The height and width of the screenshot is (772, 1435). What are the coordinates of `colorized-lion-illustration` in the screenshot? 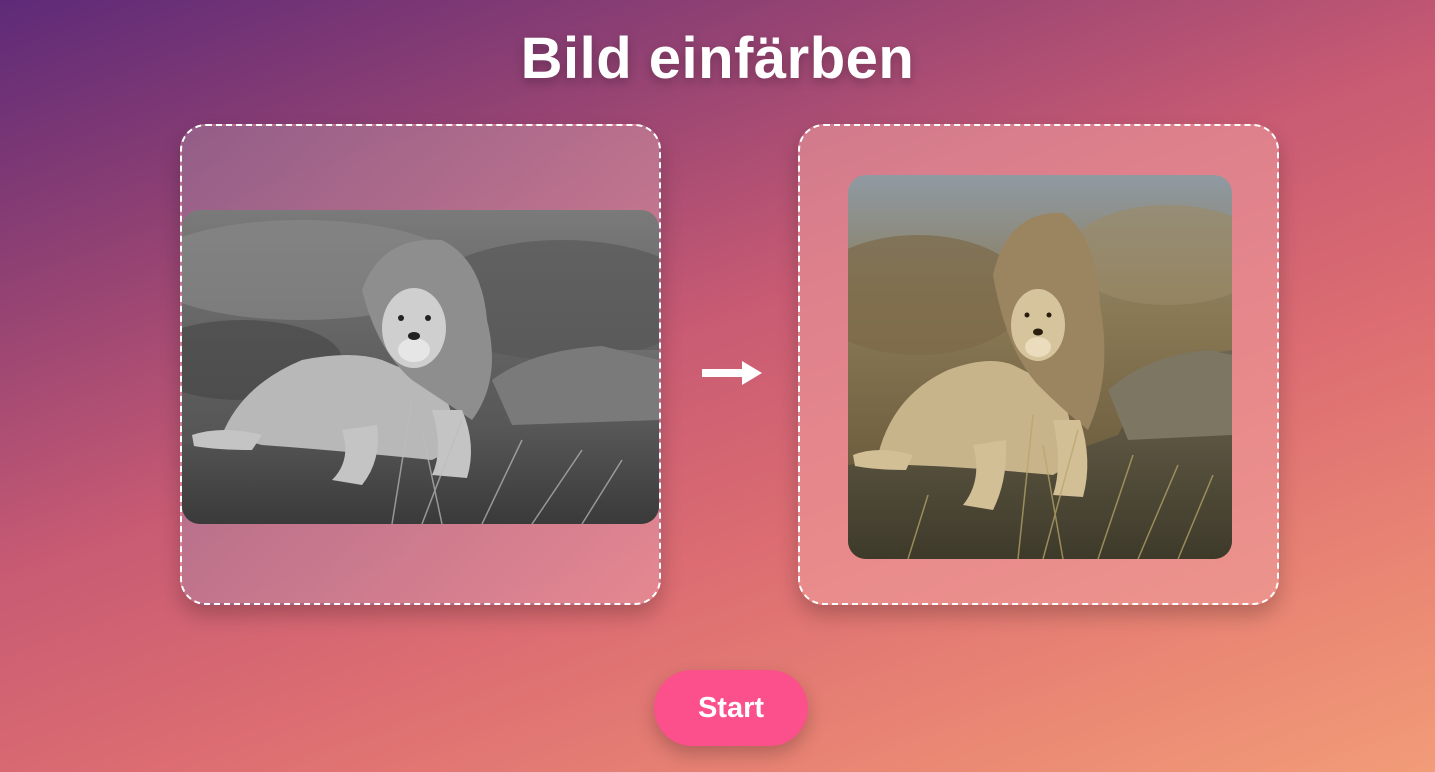 It's located at (1040, 367).